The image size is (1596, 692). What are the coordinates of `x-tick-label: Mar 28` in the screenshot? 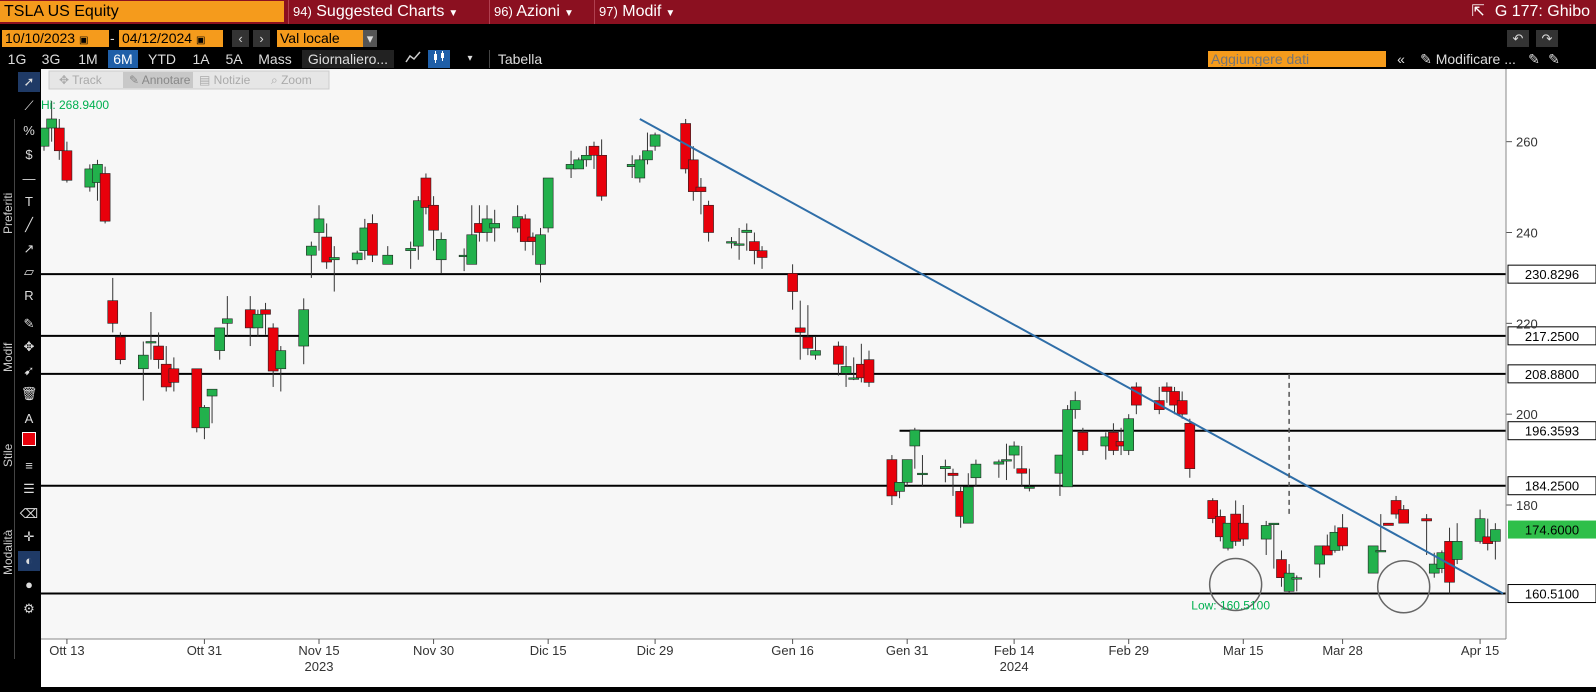 It's located at (1342, 650).